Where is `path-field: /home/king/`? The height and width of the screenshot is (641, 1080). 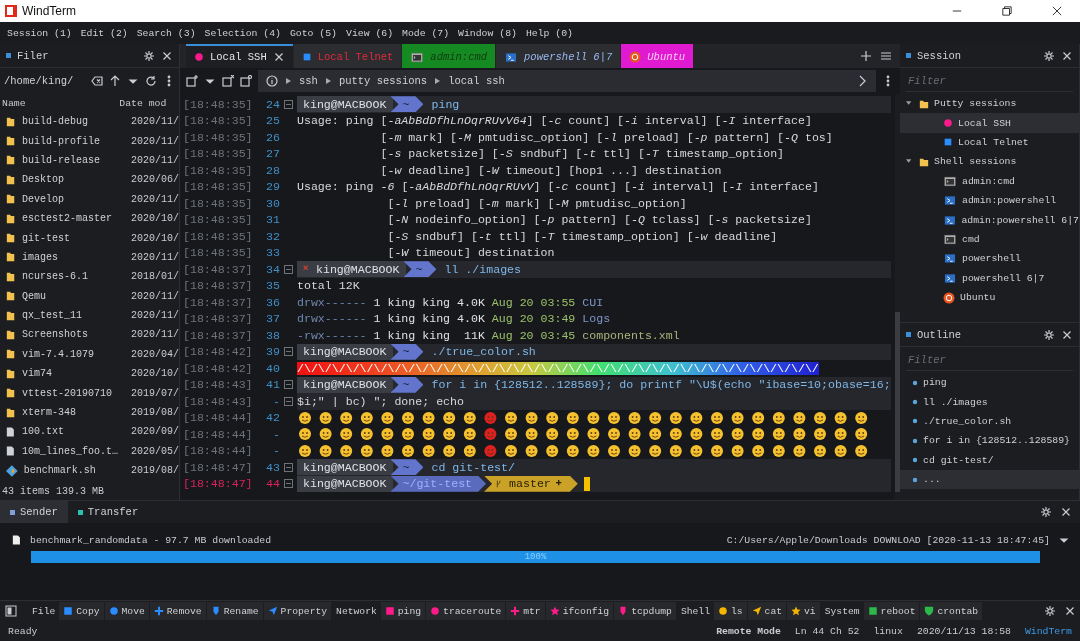 path-field: /home/king/ is located at coordinates (44, 81).